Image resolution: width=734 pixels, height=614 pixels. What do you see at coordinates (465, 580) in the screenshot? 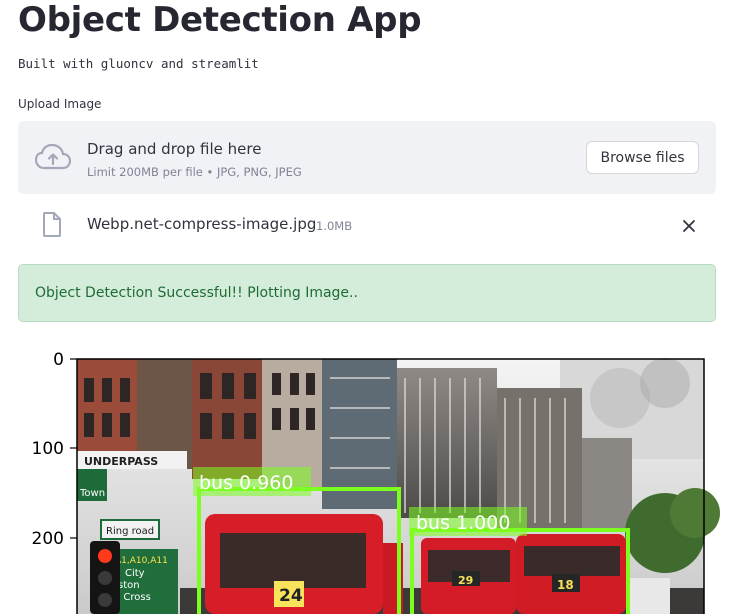
I see `scene-bus-number-2: 29` at bounding box center [465, 580].